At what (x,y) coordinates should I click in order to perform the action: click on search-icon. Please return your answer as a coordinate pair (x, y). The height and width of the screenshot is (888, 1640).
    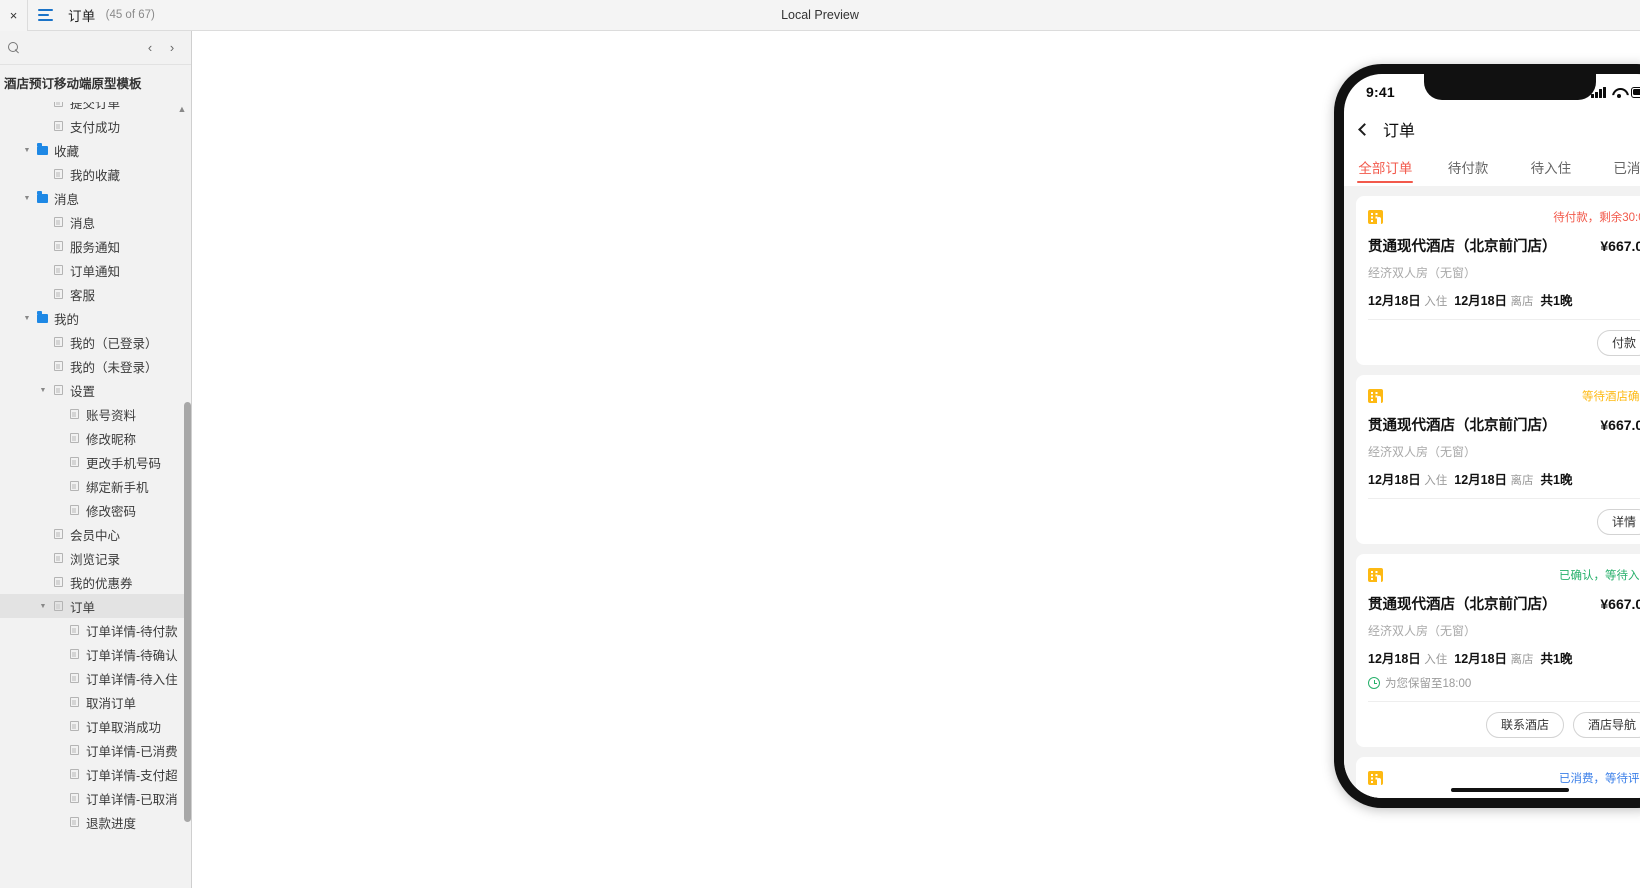
    Looking at the image, I should click on (13, 47).